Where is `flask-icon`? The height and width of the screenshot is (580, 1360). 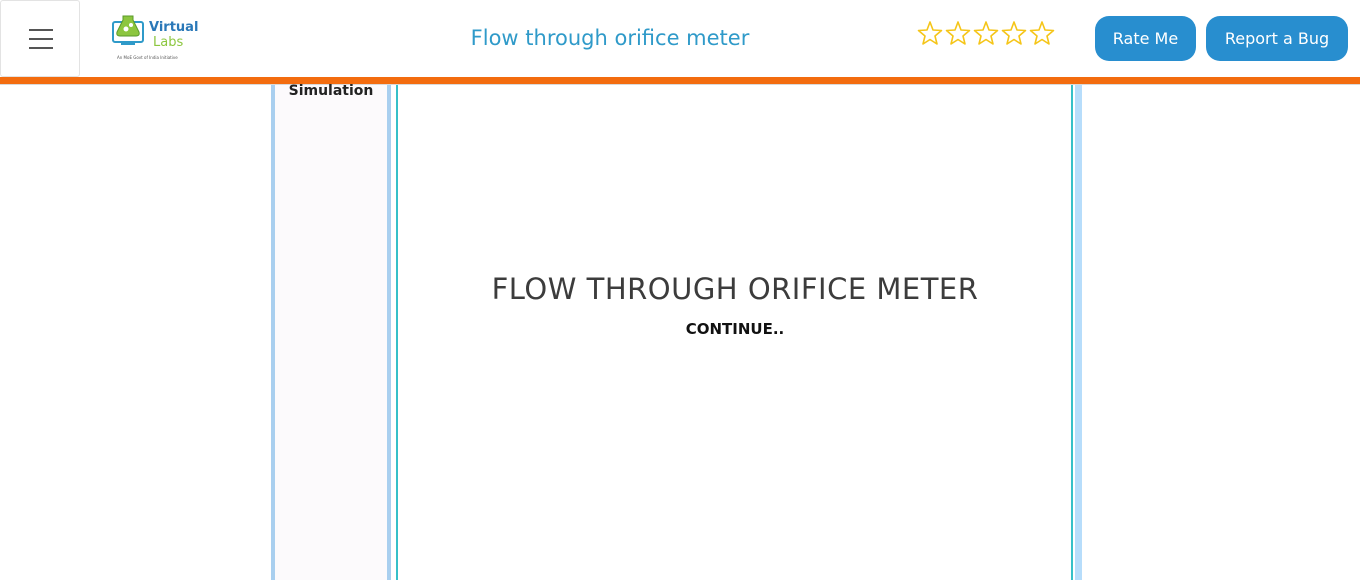 flask-icon is located at coordinates (128, 26).